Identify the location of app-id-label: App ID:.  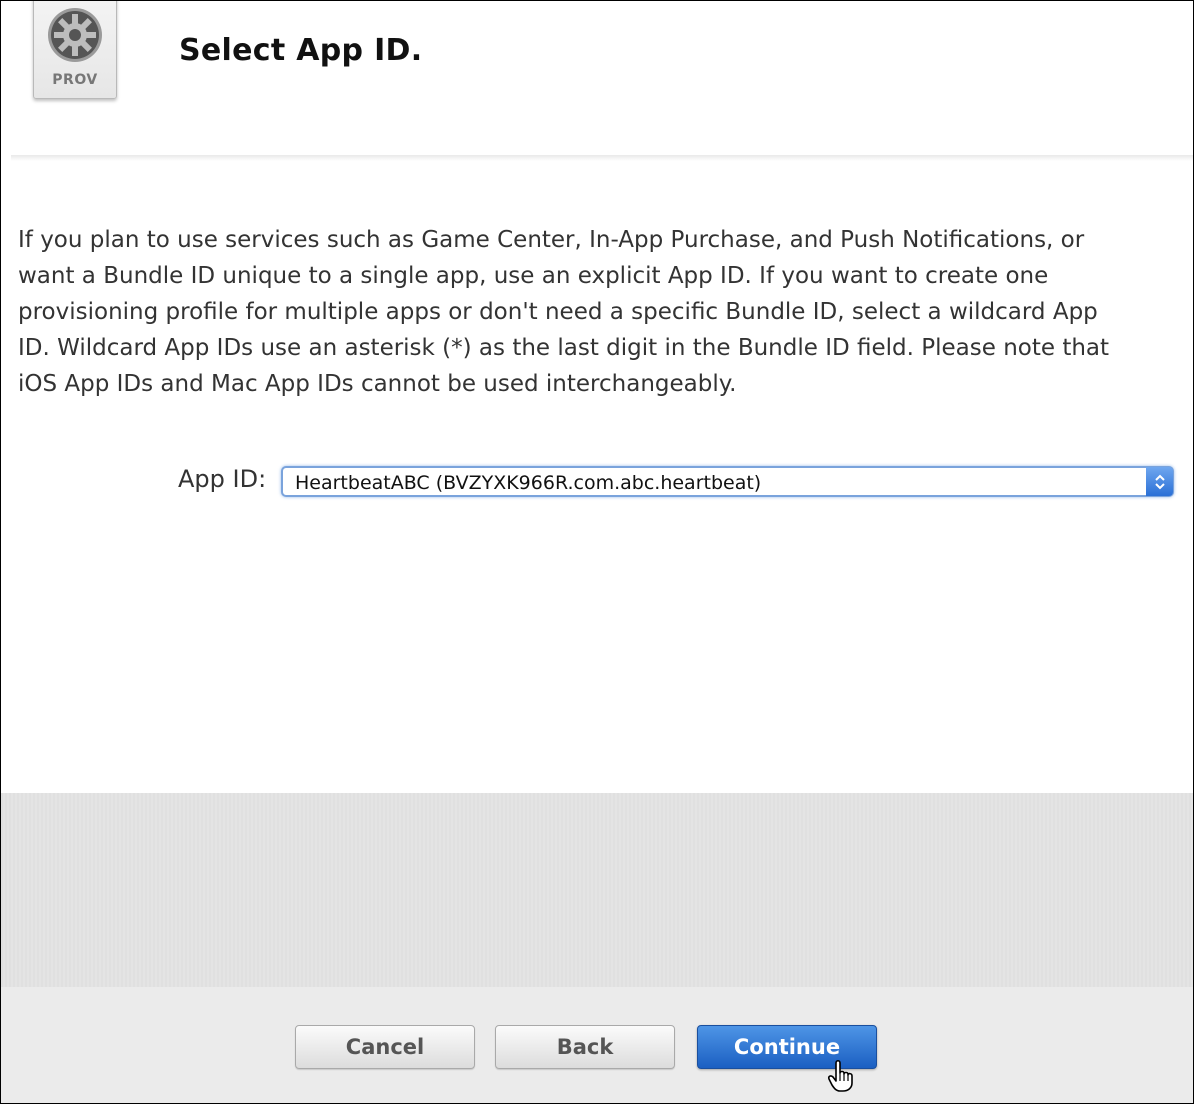
(222, 479).